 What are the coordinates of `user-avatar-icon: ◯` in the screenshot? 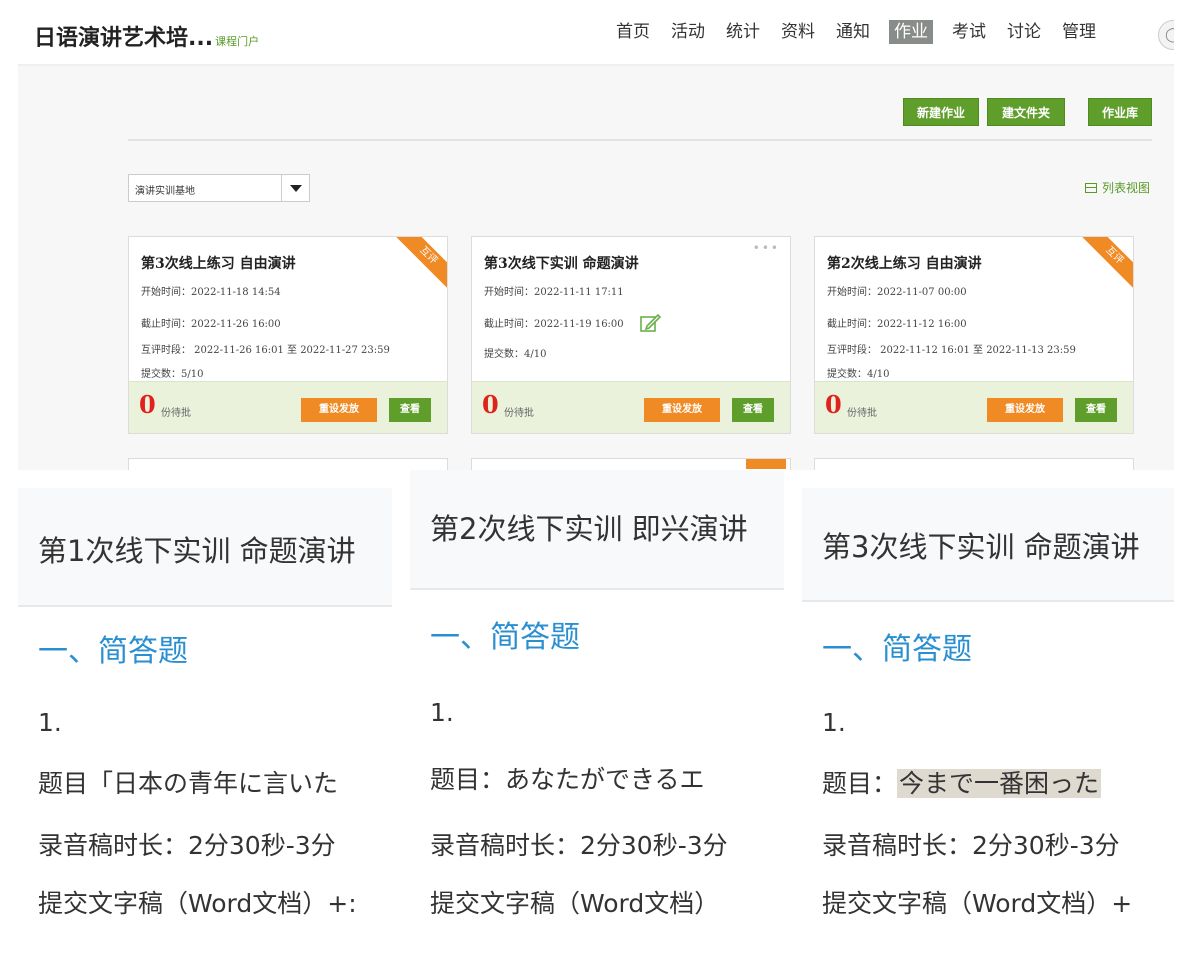 It's located at (1166, 35).